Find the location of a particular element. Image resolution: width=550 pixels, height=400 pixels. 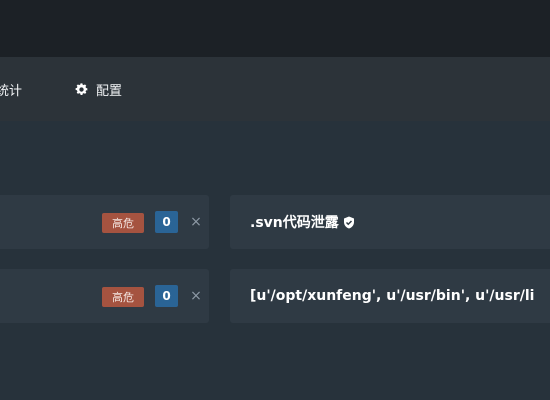

shield-check-icon is located at coordinates (349, 222).